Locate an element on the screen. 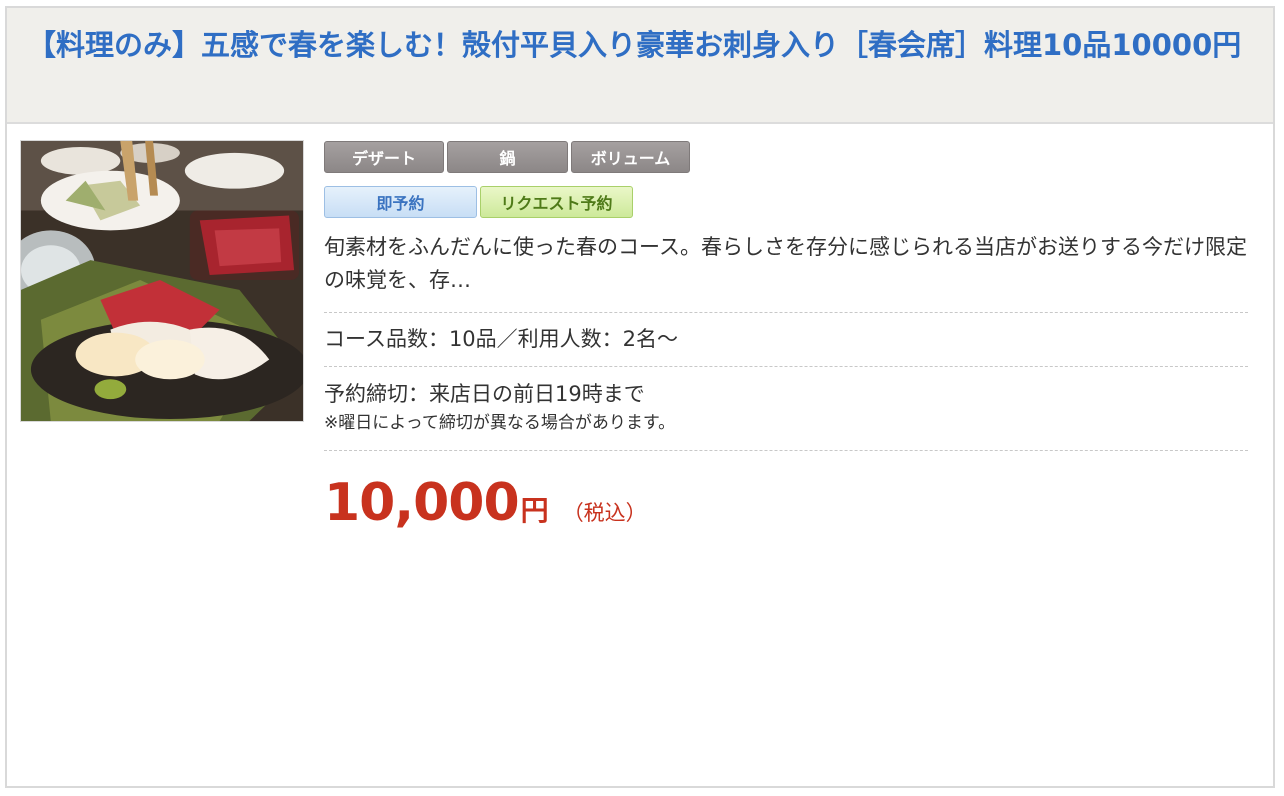  deadline-block: 予約締切：来店日の前日19時まで ※曜日によって締切が異なる場合があります。 is located at coordinates (786, 409).